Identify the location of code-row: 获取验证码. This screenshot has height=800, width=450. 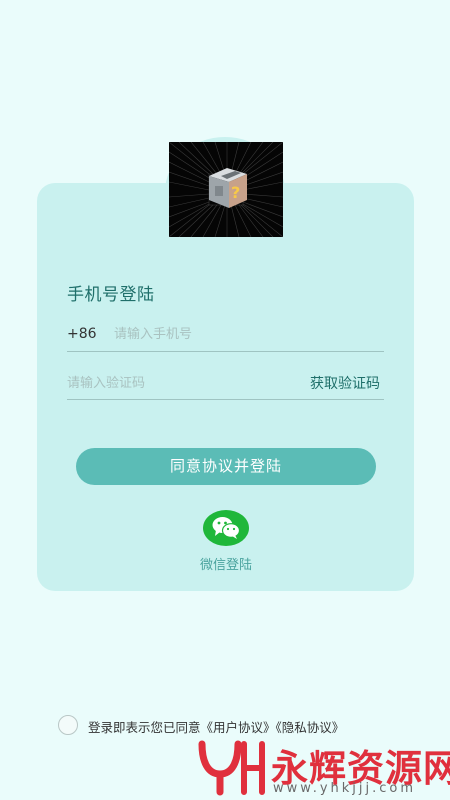
(225, 383).